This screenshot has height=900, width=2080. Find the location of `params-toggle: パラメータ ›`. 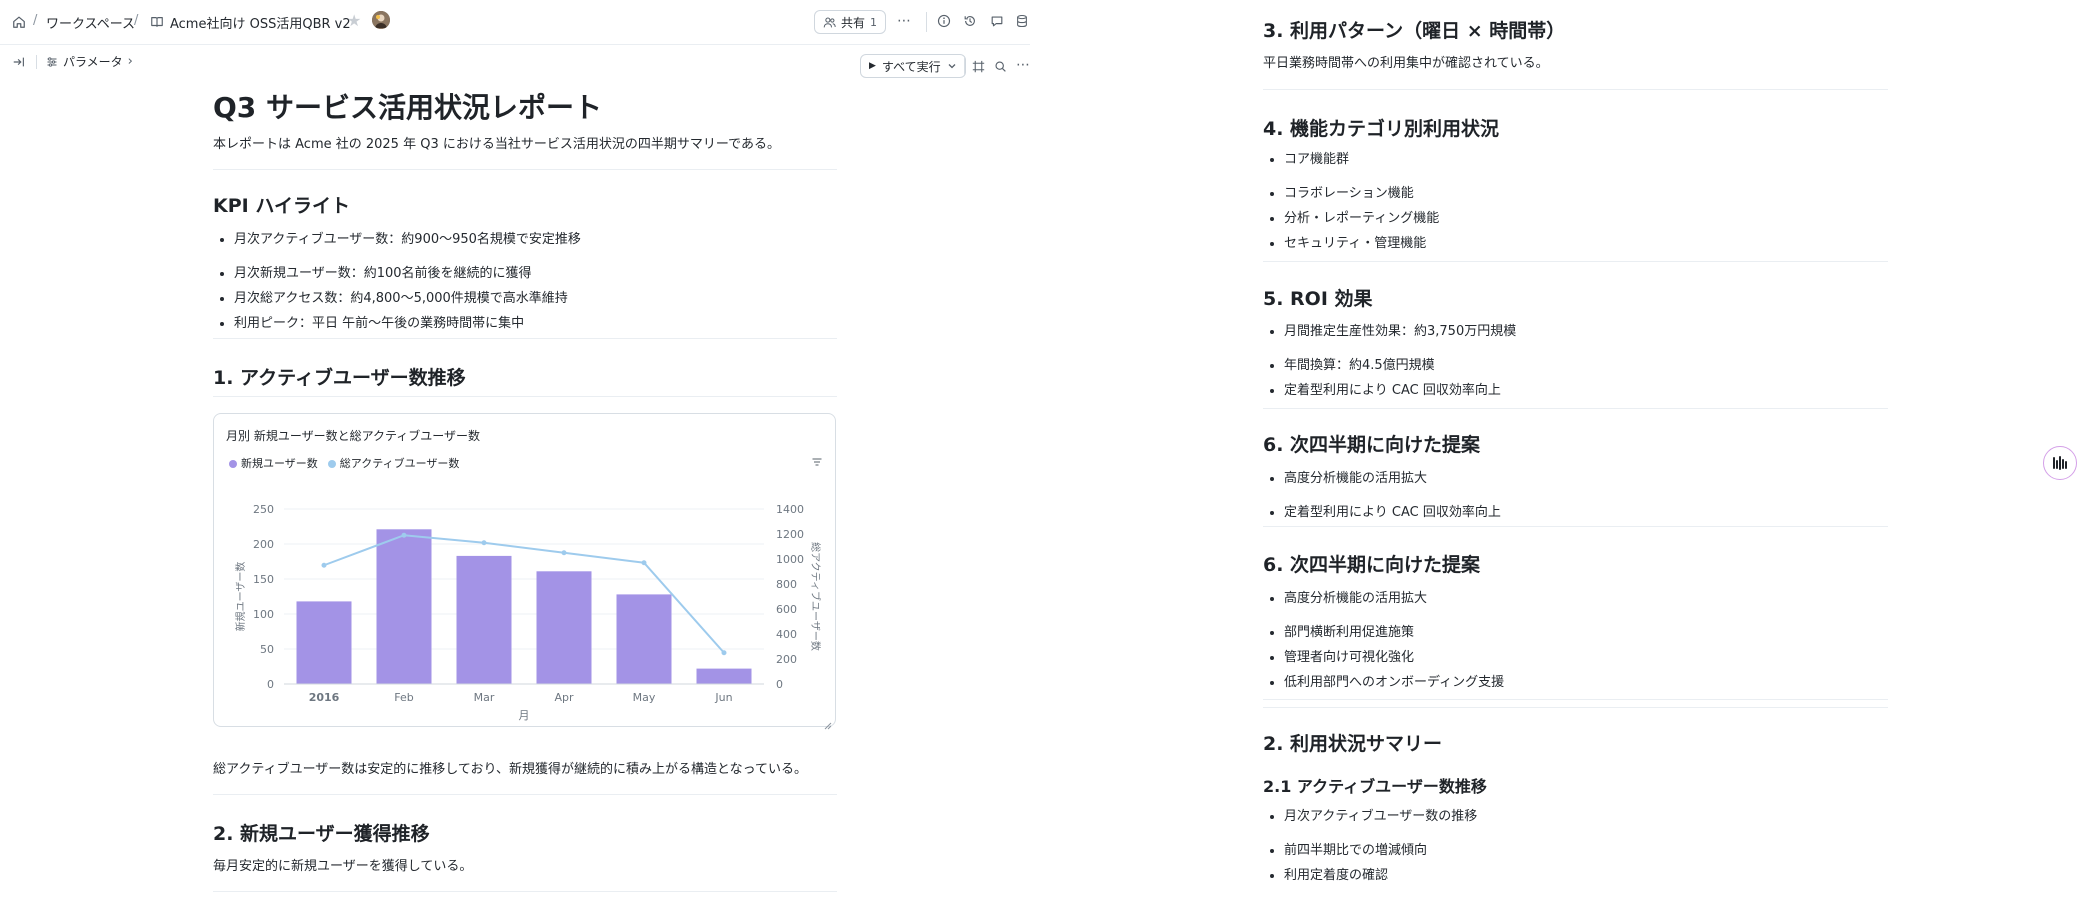

params-toggle: パラメータ › is located at coordinates (89, 61).